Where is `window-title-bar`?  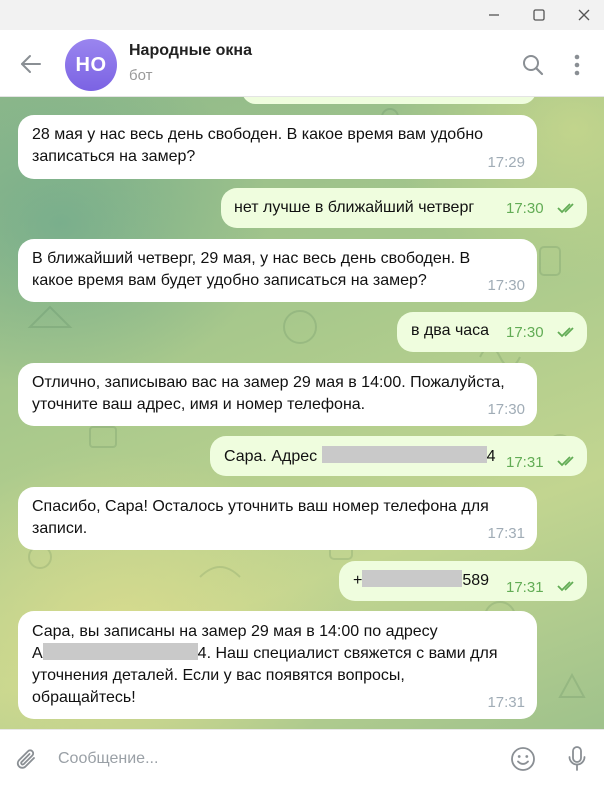 window-title-bar is located at coordinates (302, 15).